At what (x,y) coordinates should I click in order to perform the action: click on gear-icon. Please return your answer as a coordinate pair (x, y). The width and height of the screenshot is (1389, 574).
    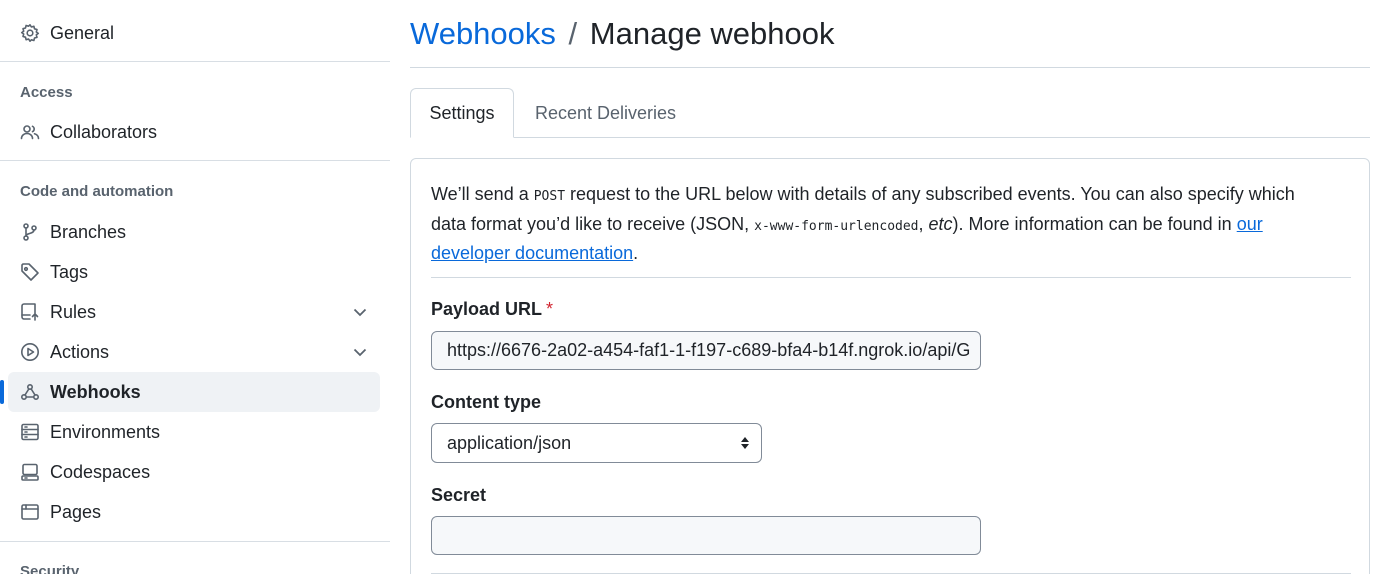
    Looking at the image, I should click on (30, 33).